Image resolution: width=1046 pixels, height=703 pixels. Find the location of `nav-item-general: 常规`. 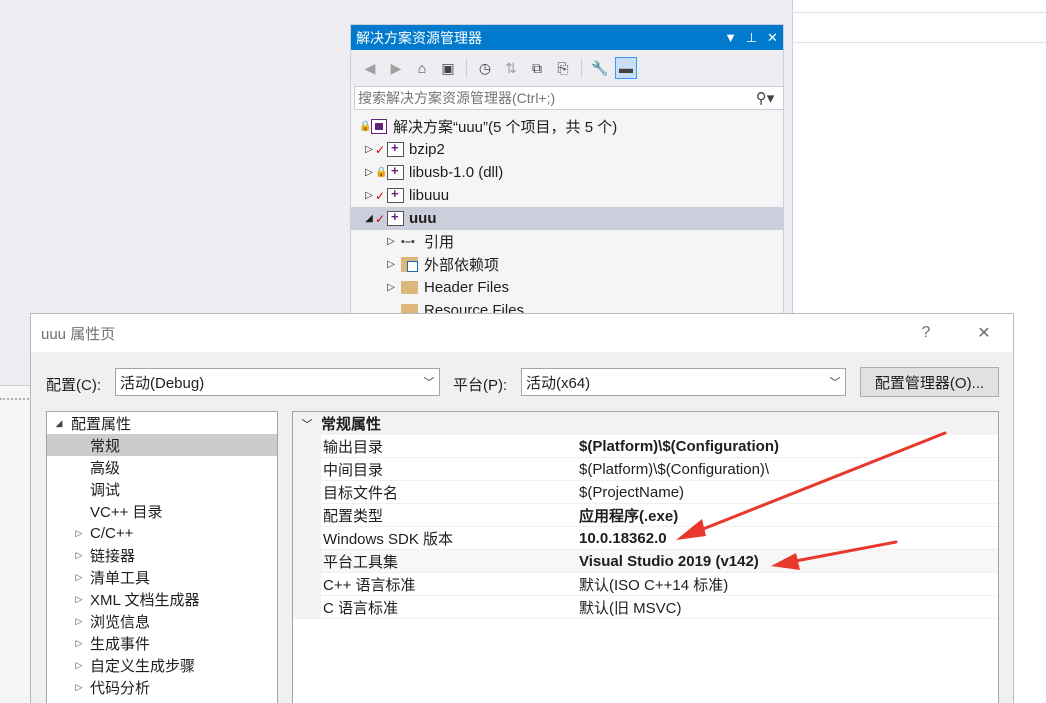

nav-item-general: 常规 is located at coordinates (162, 445).